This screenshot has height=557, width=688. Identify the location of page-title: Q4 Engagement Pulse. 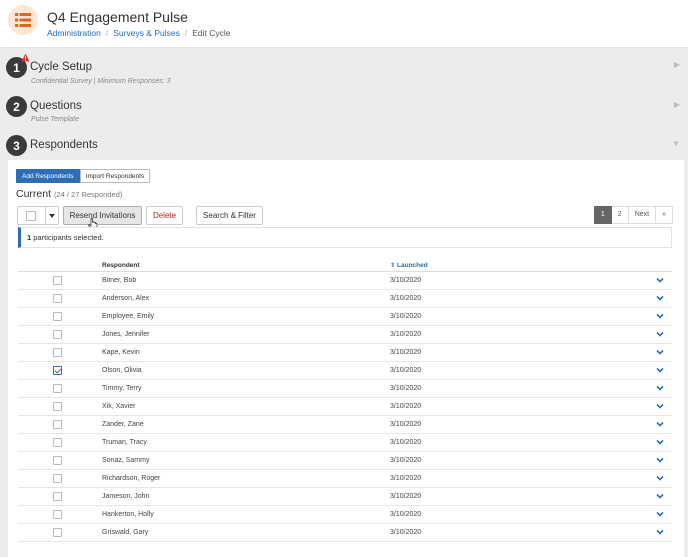
(117, 17).